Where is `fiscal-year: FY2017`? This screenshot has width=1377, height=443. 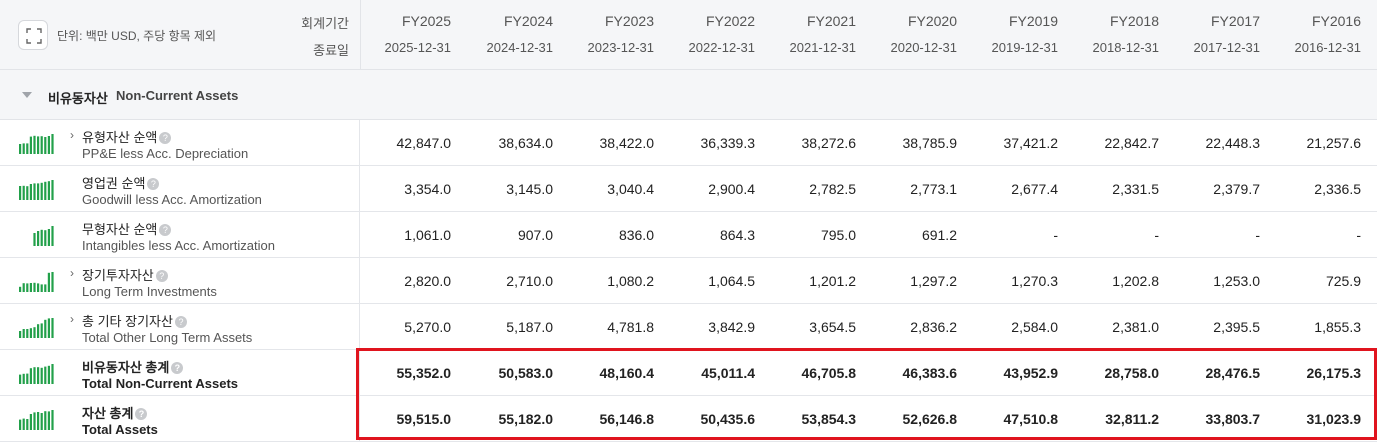 fiscal-year: FY2017 is located at coordinates (1235, 21).